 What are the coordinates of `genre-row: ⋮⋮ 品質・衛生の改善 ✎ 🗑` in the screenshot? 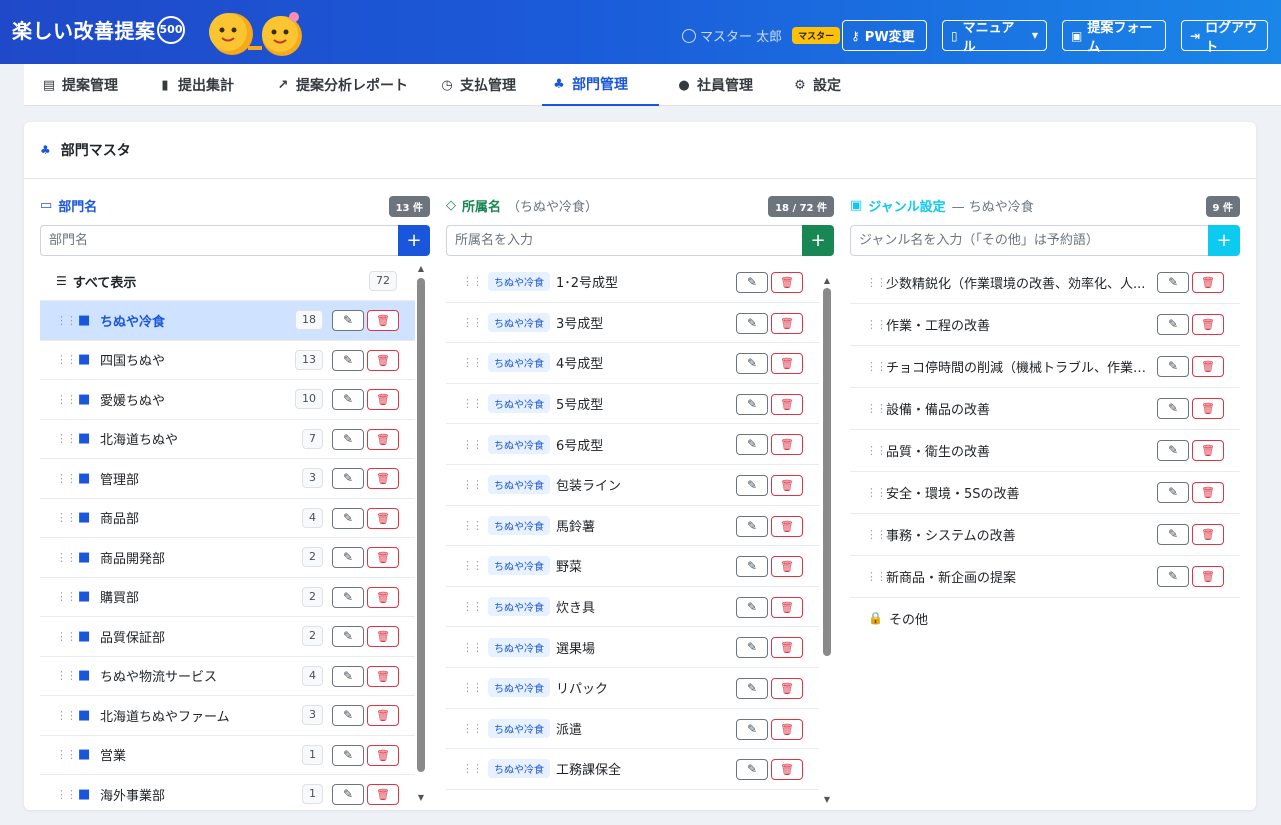 It's located at (1045, 451).